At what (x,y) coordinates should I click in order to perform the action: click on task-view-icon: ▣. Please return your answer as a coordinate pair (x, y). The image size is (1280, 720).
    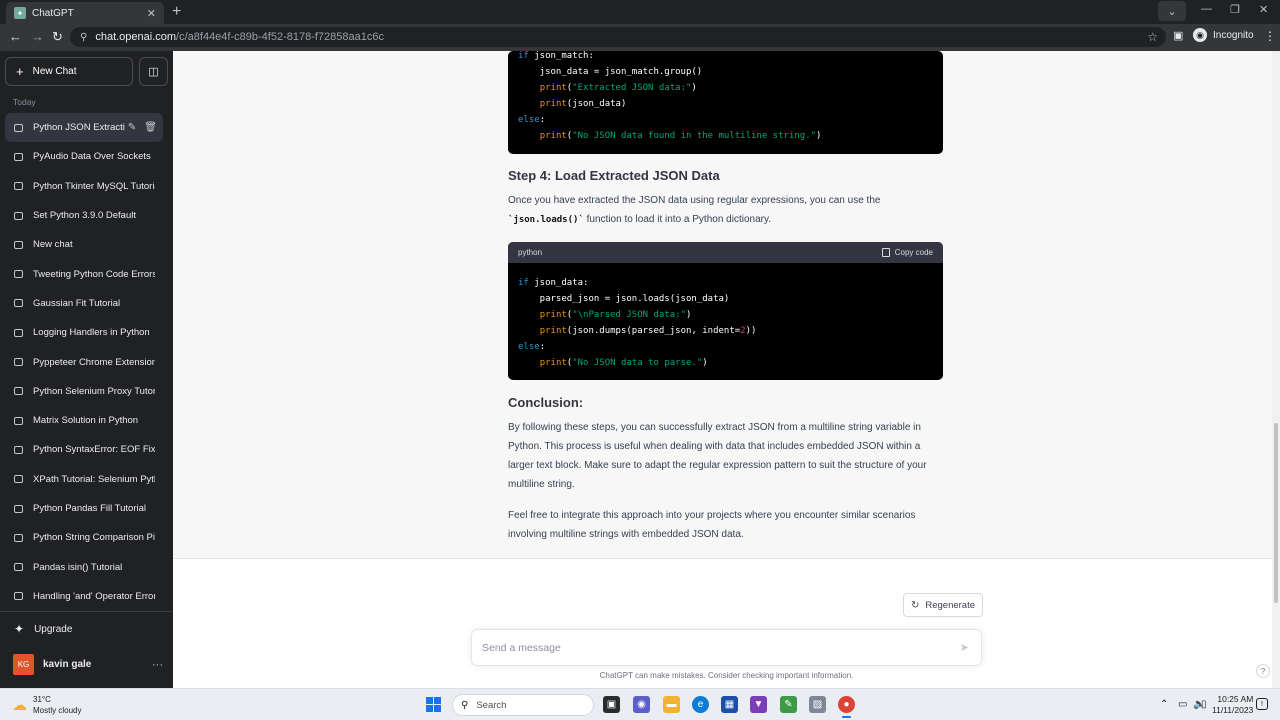
    Looking at the image, I should click on (611, 704).